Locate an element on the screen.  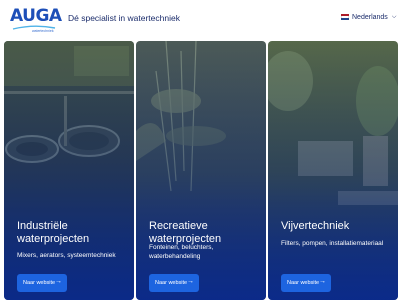
card-subtitle: Filters, pompen, installatiemateriaal is located at coordinates (332, 243).